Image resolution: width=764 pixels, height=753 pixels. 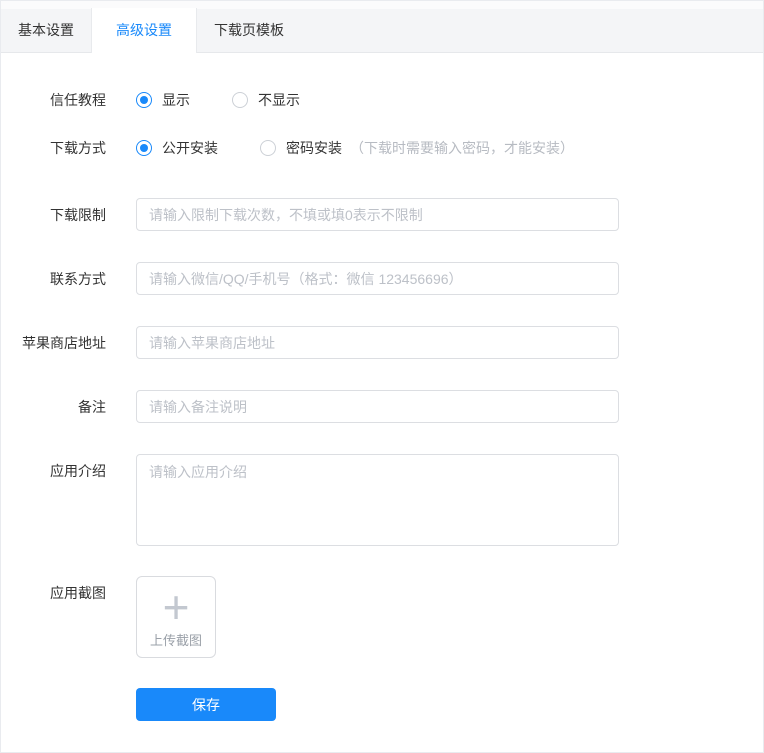 I want to click on remark-row: 备注, so click(x=382, y=406).